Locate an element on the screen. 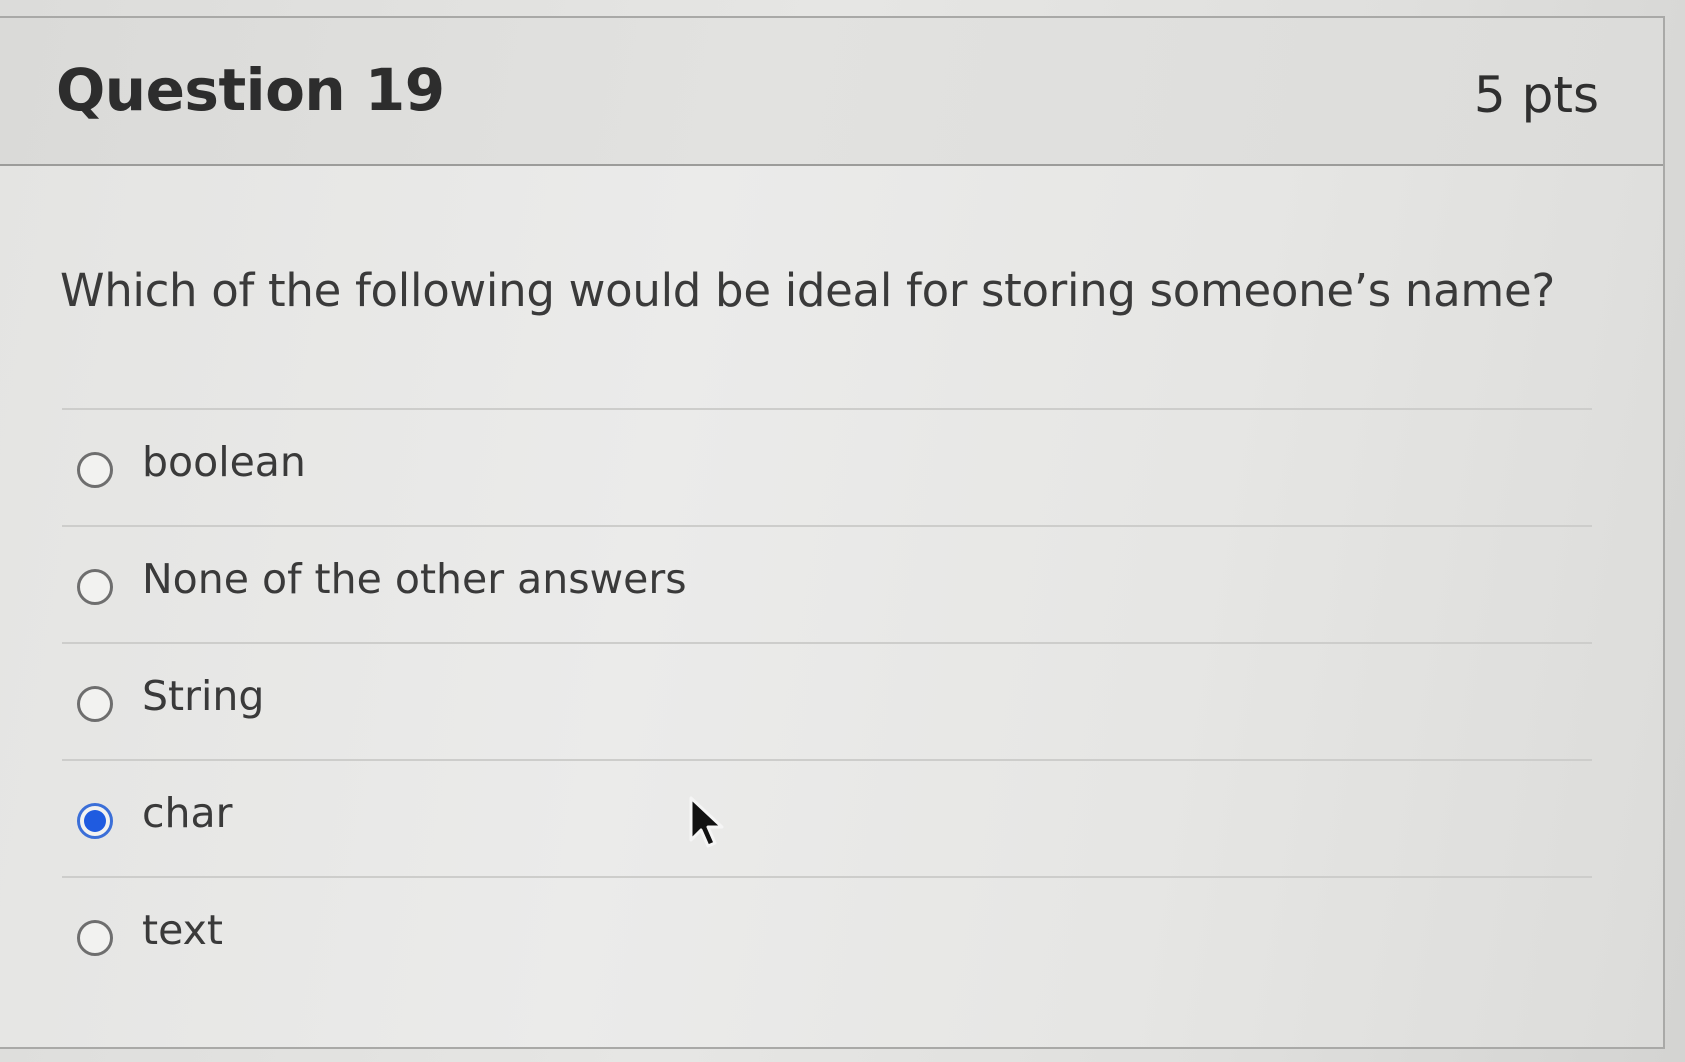 Image resolution: width=1685 pixels, height=1062 pixels. answer-option-string: String is located at coordinates (827, 701).